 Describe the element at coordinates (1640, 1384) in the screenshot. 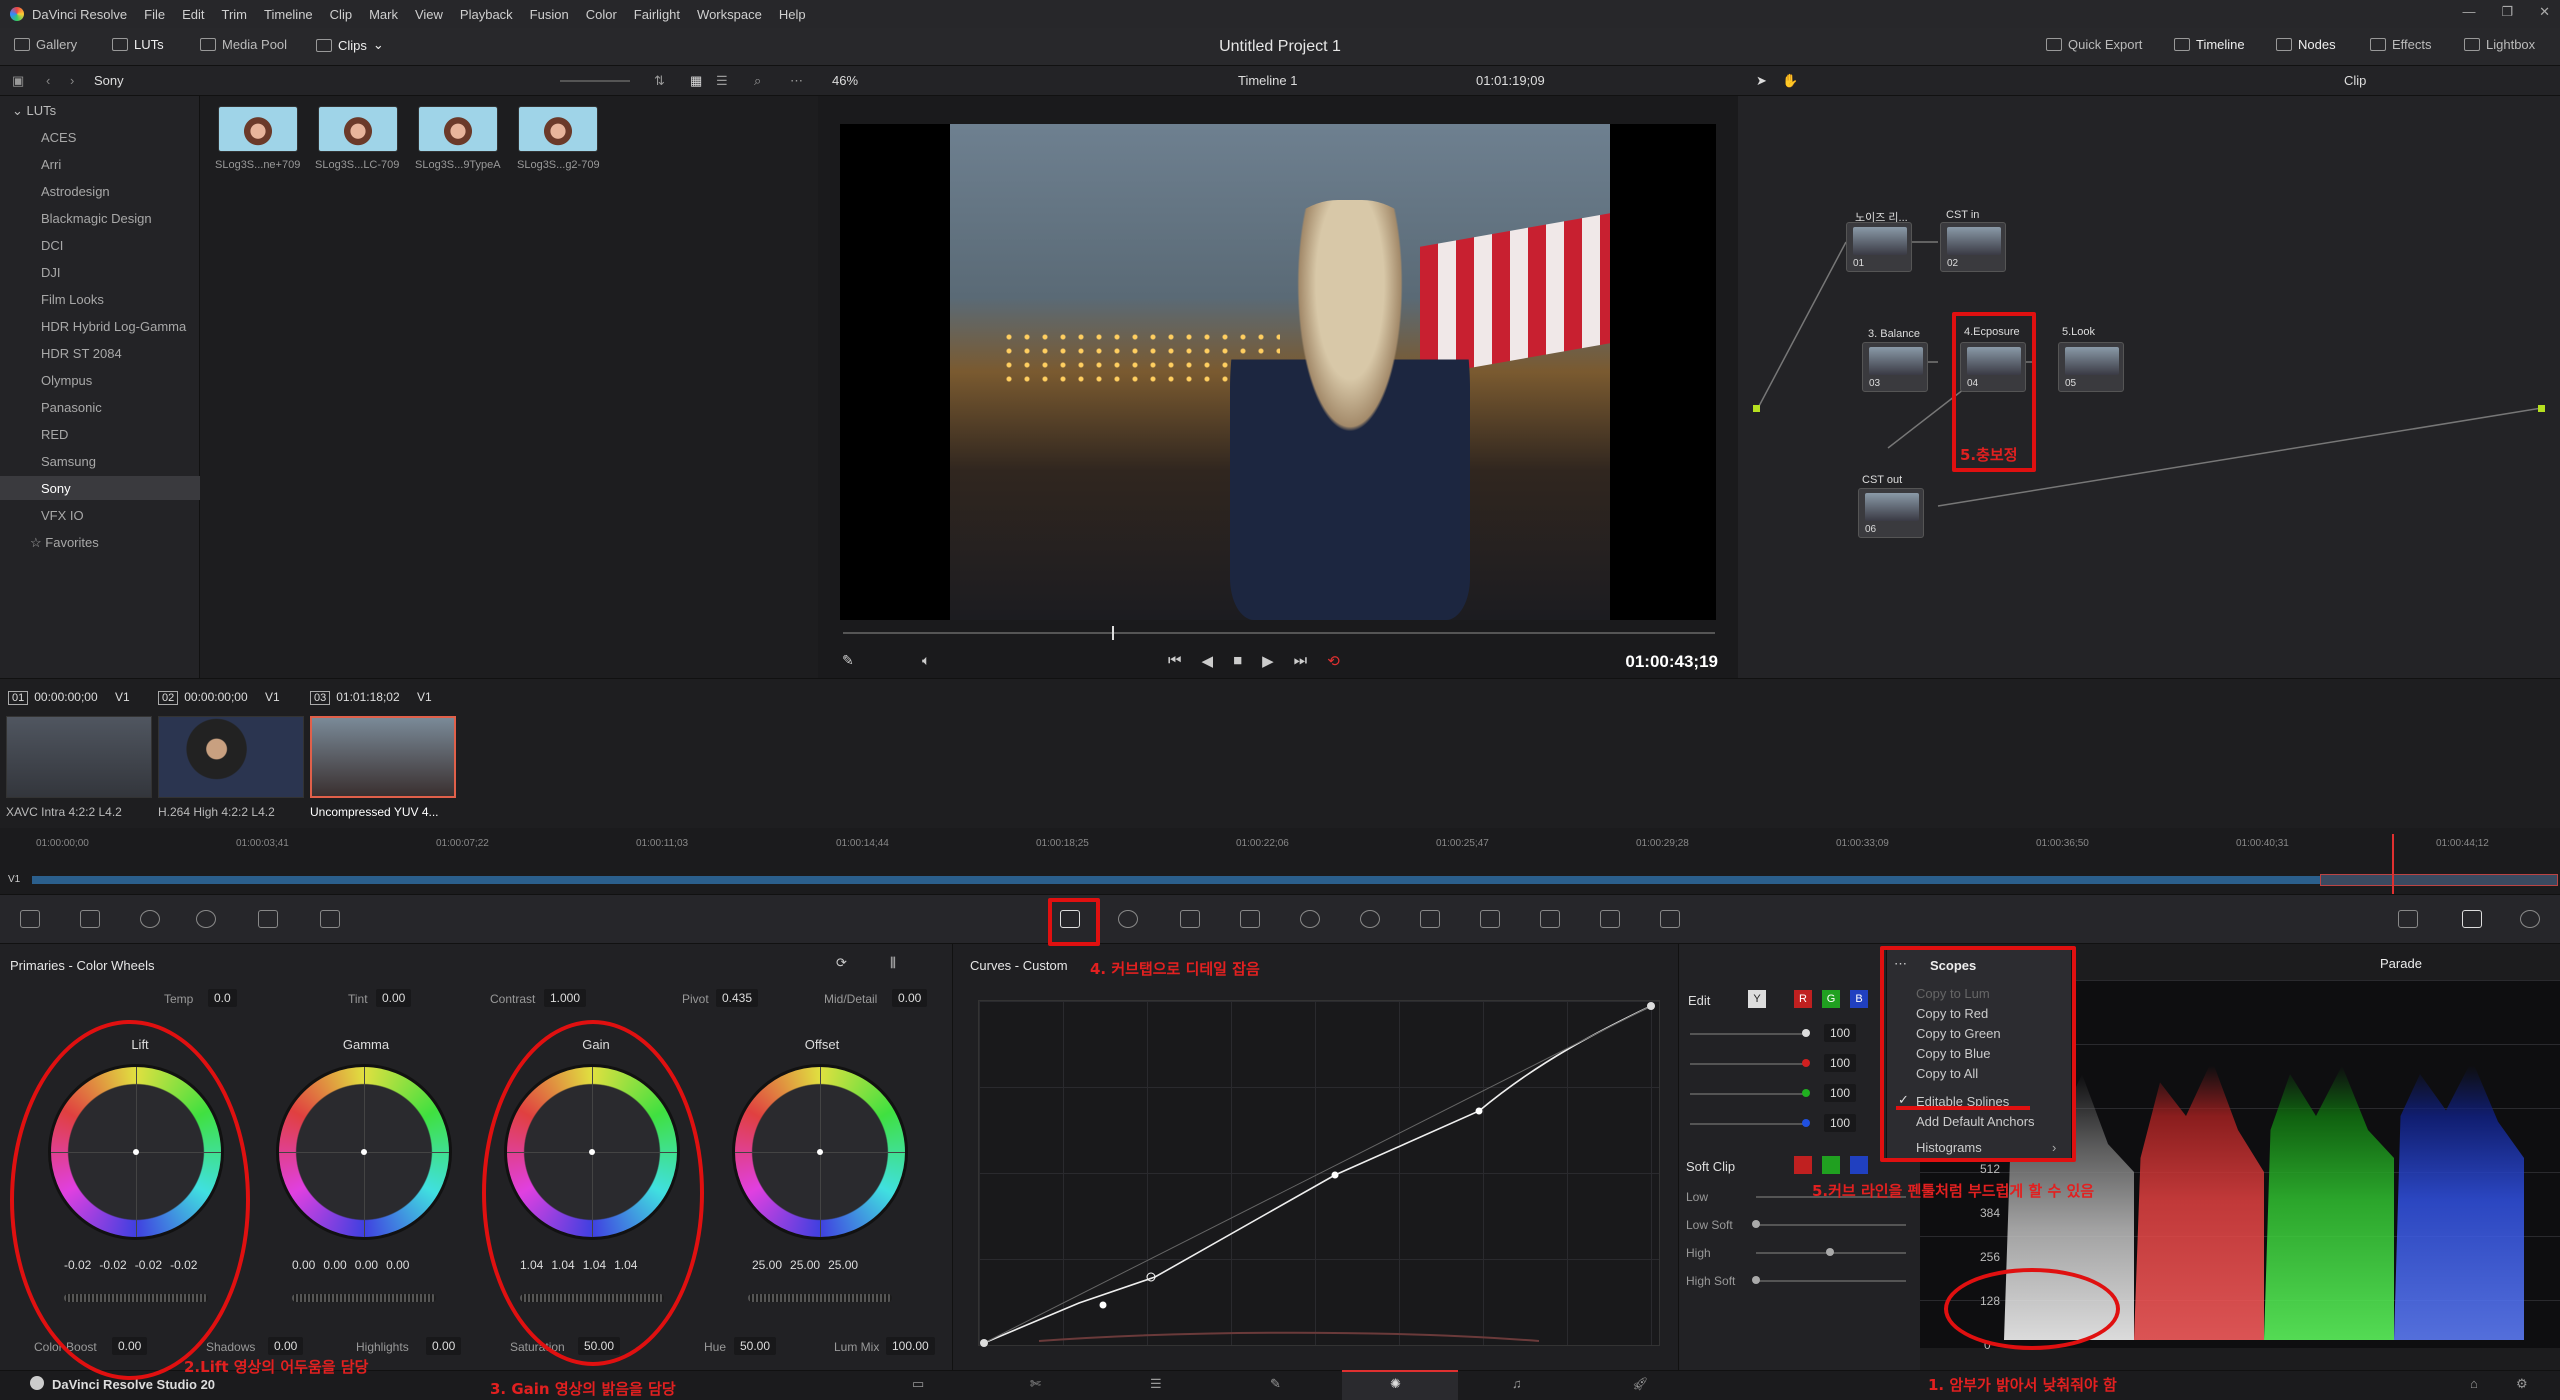

I see `deliver-page-icon: 🚀︎` at that location.